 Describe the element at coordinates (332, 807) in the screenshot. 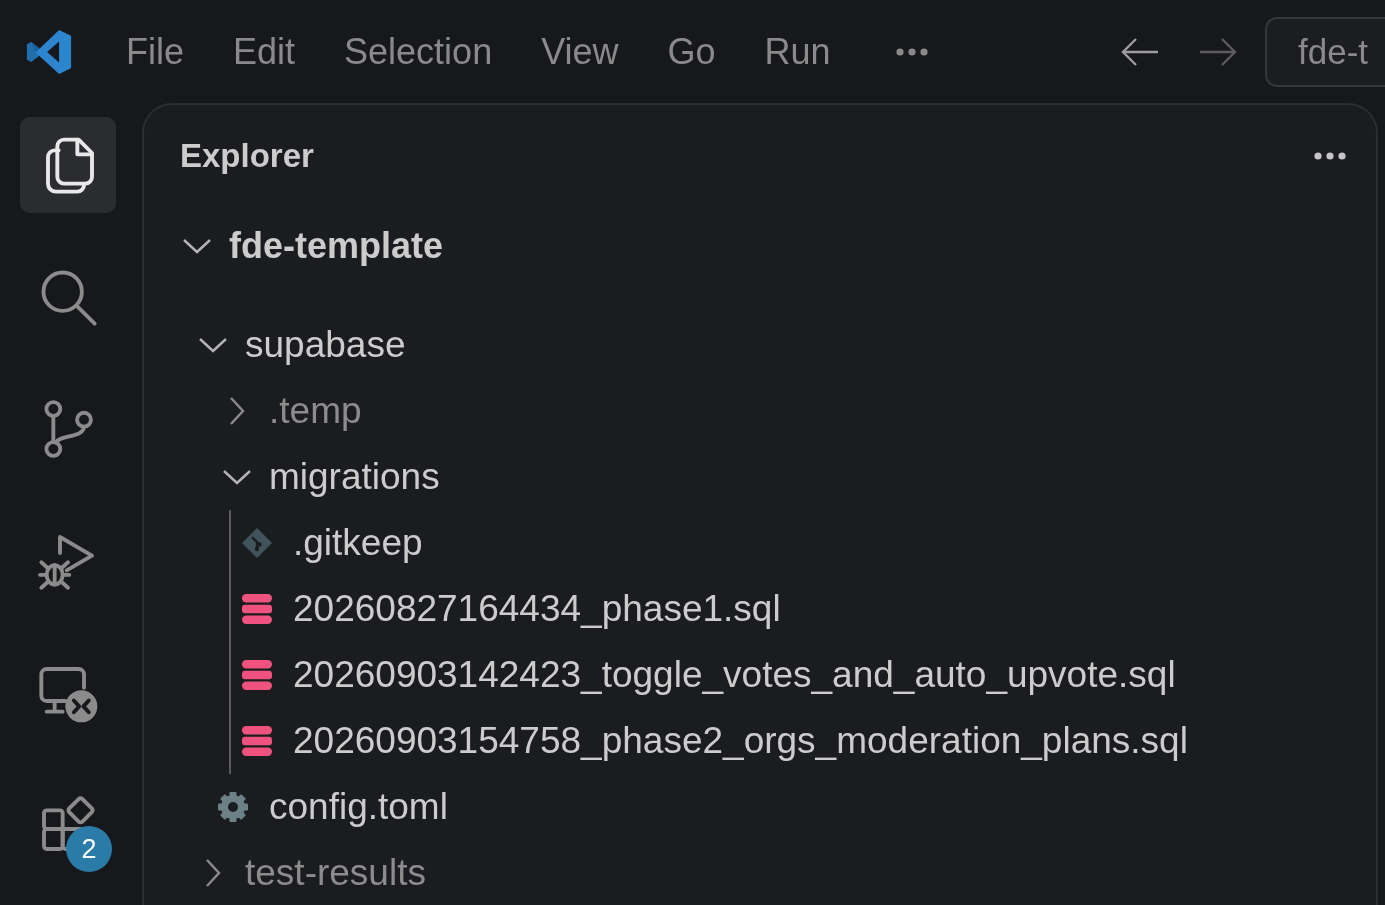

I see `tree-item: config.toml` at that location.